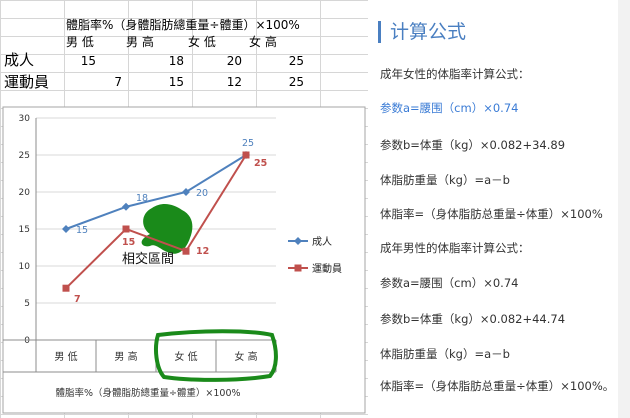 The image size is (630, 418). What do you see at coordinates (25, 267) in the screenshot?
I see `y-tick-label: 10` at bounding box center [25, 267].